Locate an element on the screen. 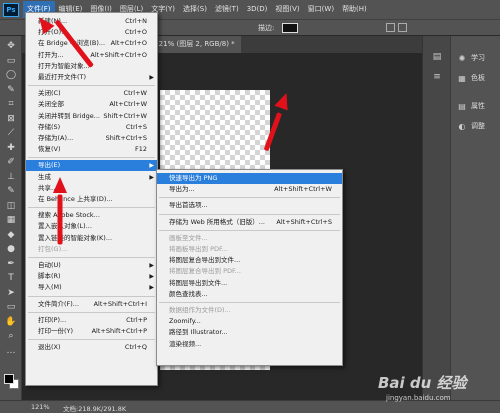 This screenshot has width=500, height=413. menu-item: 3D(D) is located at coordinates (257, 9).